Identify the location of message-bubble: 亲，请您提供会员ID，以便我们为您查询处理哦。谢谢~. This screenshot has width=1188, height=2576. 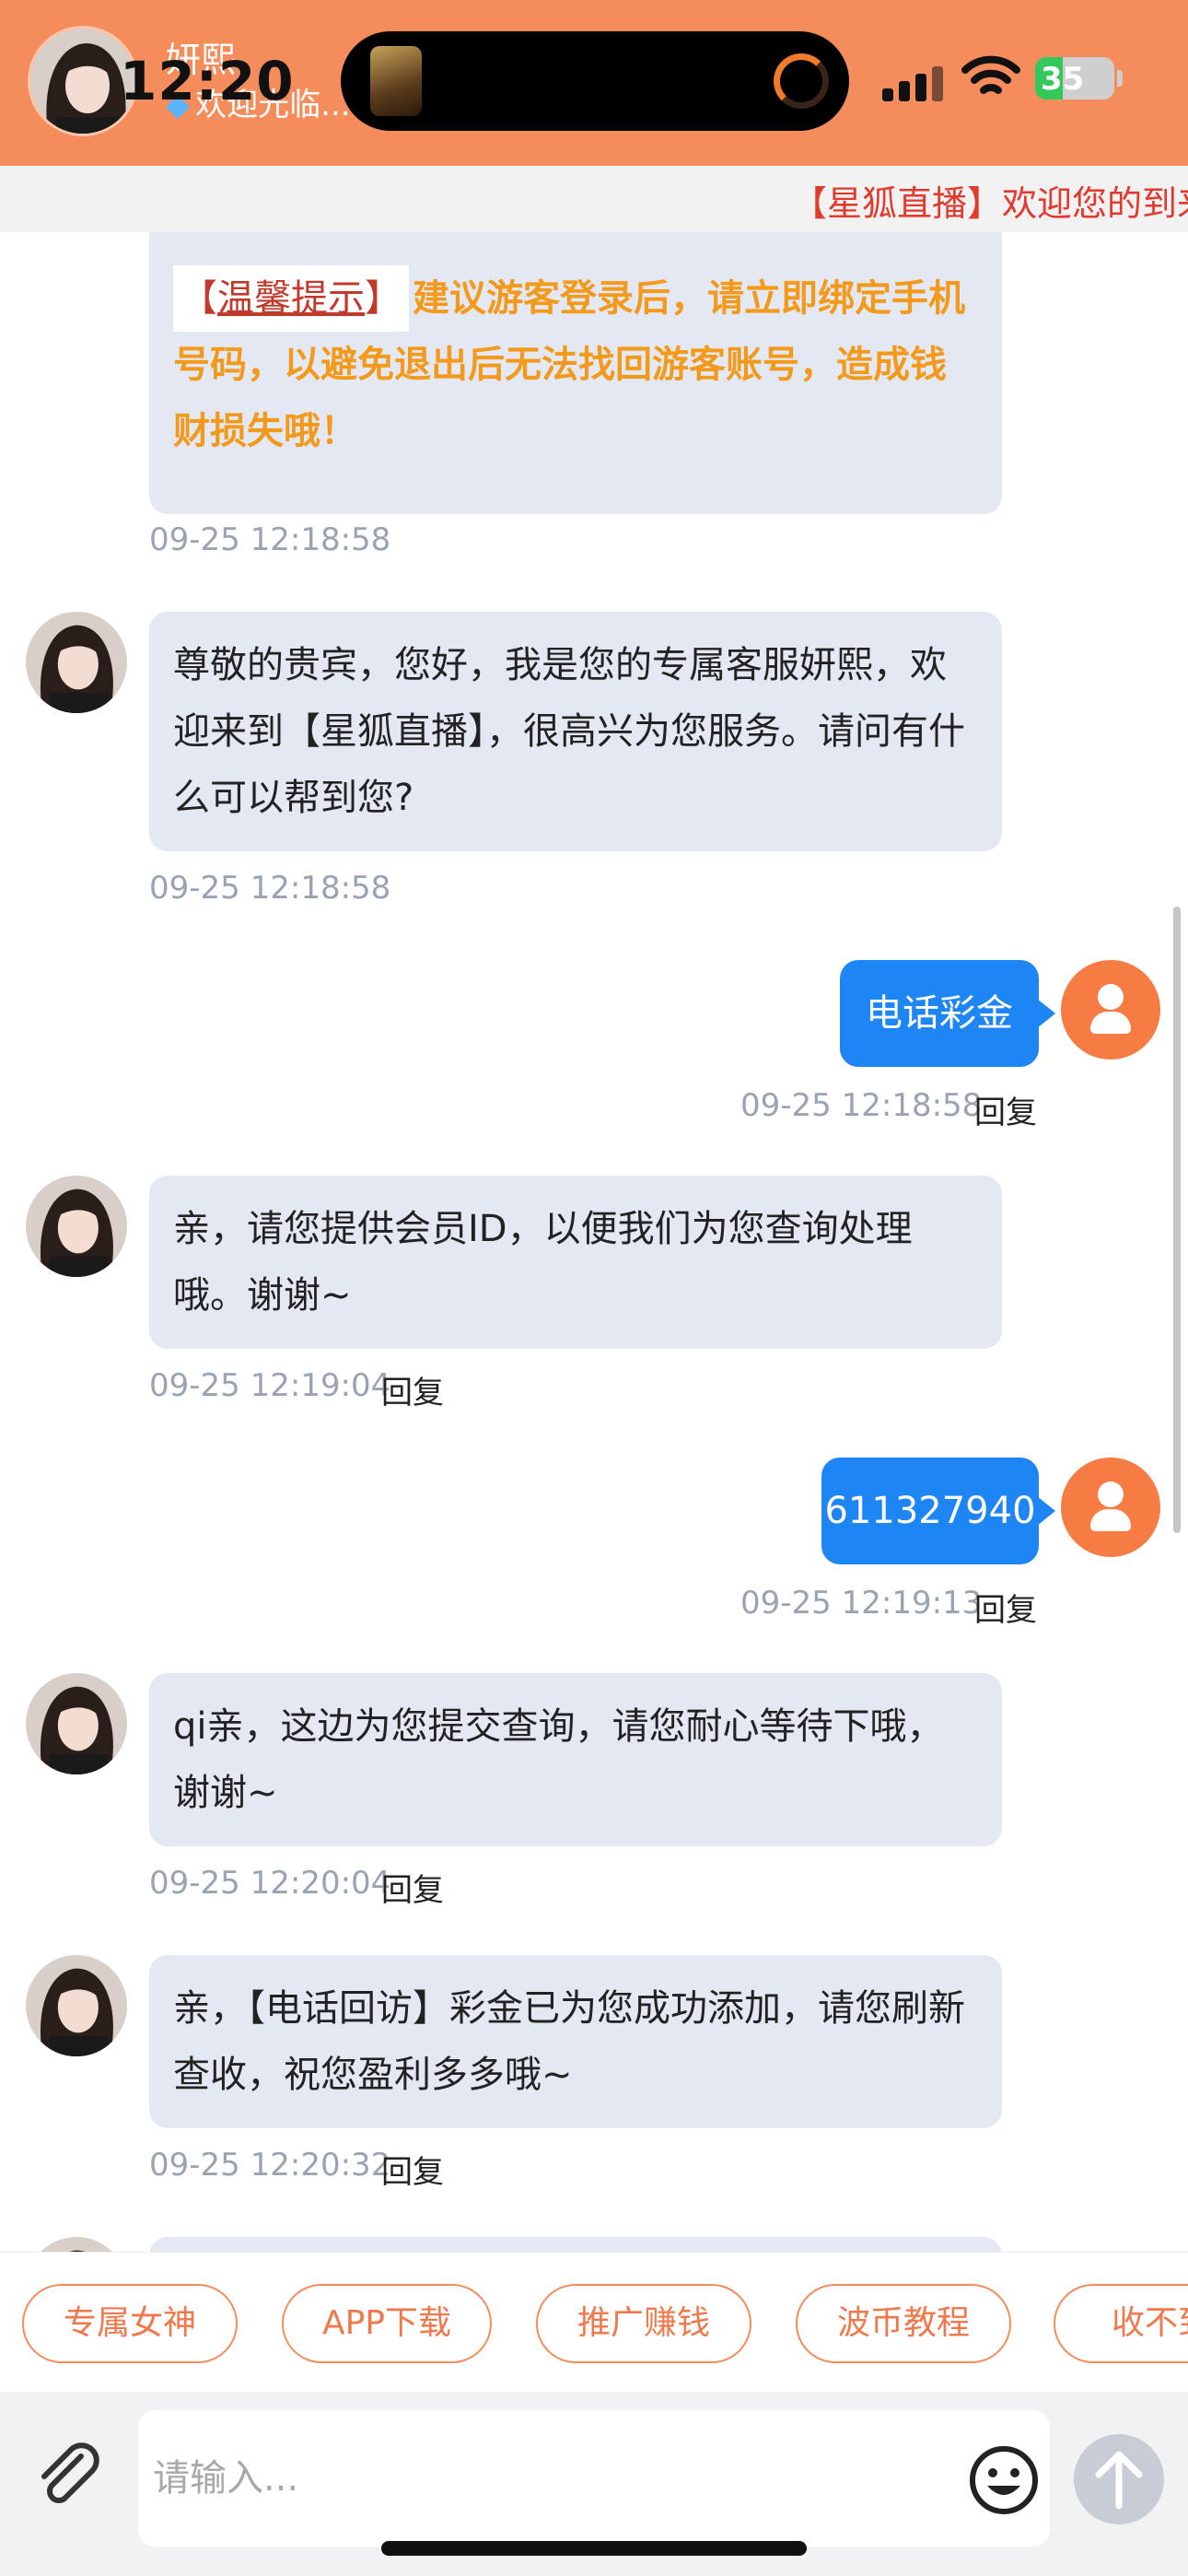
(575, 1262).